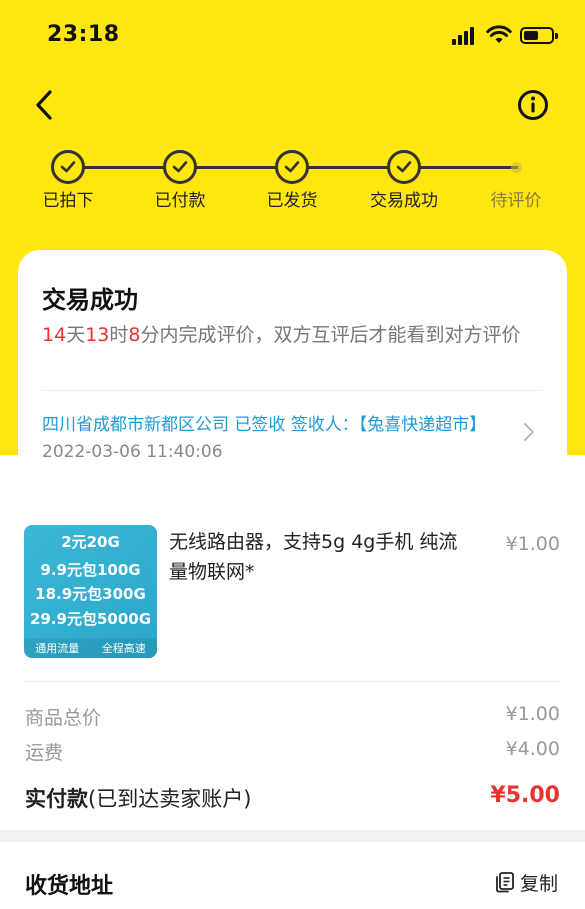  What do you see at coordinates (90, 542) in the screenshot?
I see `product-image-line: 2元20G` at bounding box center [90, 542].